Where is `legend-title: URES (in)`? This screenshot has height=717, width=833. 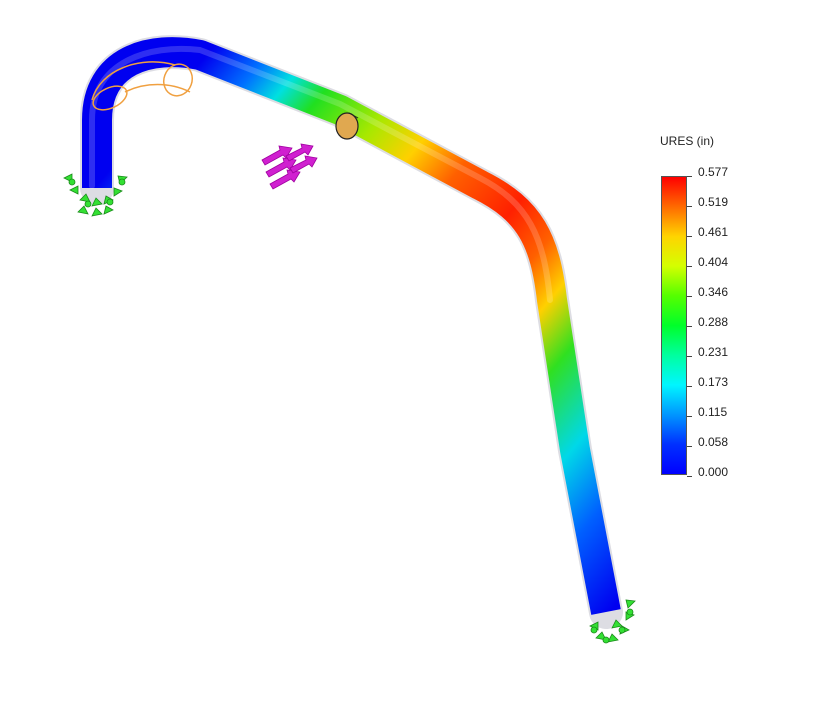 legend-title: URES (in) is located at coordinates (687, 141).